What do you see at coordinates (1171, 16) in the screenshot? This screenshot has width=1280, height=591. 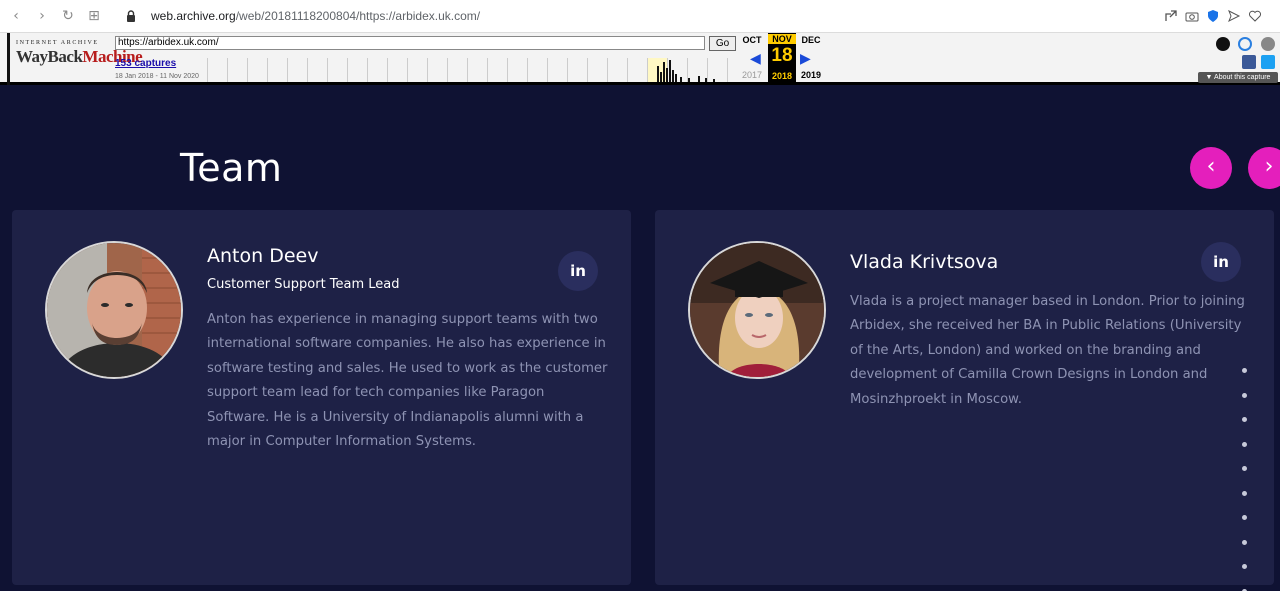 I see `share-icon` at bounding box center [1171, 16].